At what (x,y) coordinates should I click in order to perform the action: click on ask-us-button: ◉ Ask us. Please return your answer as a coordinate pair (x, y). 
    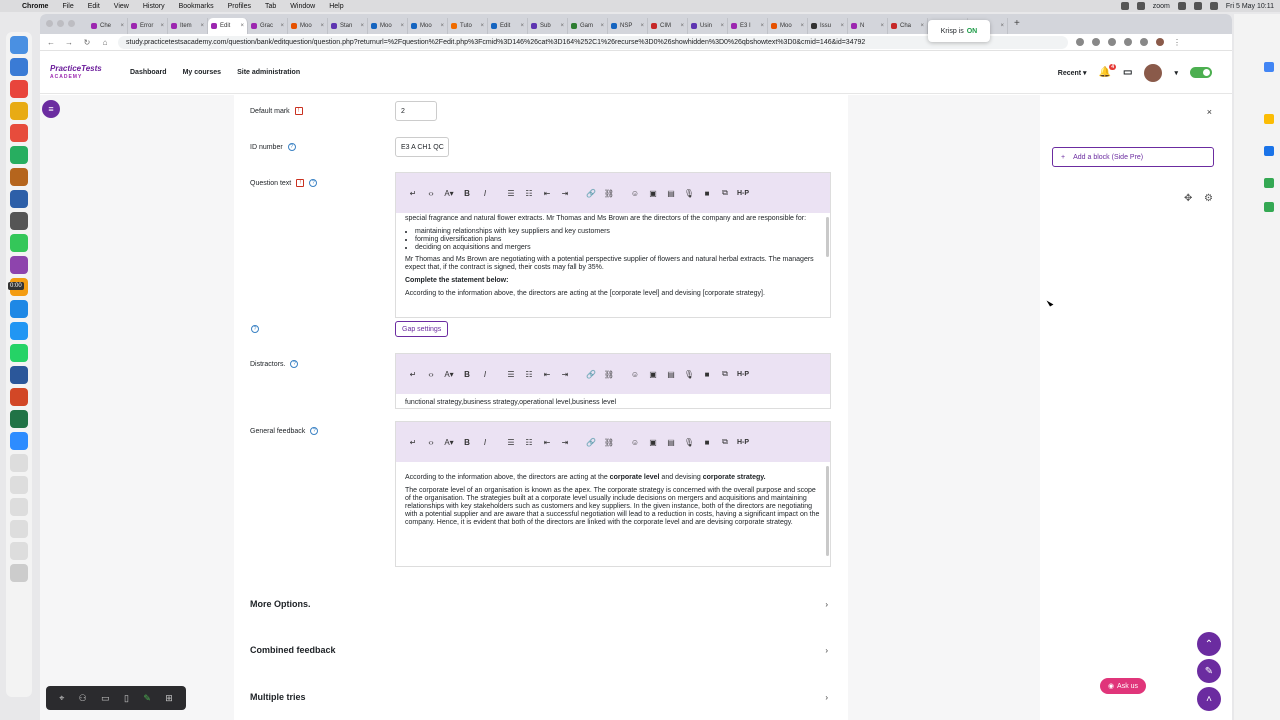
    Looking at the image, I should click on (1123, 686).